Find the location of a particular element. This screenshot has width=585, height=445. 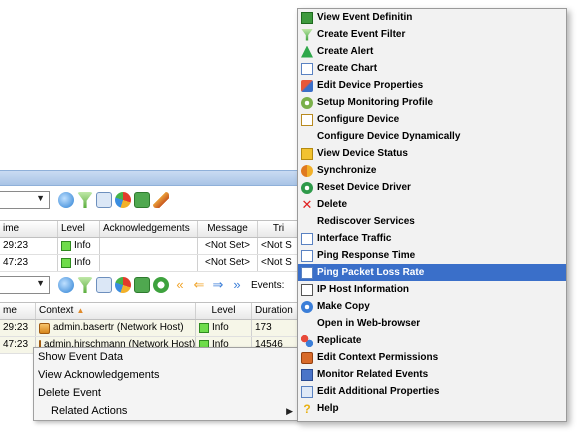

menu-item-replicate: Replicate is located at coordinates (432, 340).